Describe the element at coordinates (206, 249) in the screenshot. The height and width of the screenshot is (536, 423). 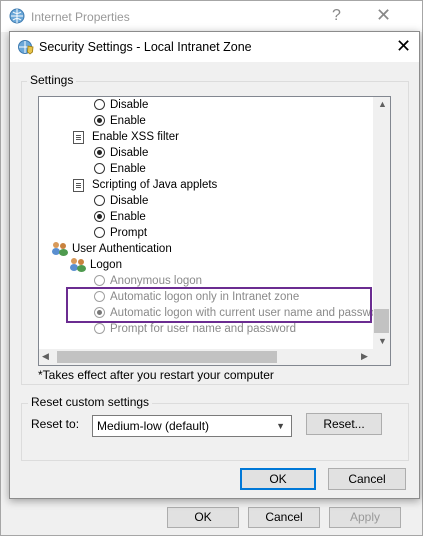
I see `setting-category-row: User Authentication` at that location.